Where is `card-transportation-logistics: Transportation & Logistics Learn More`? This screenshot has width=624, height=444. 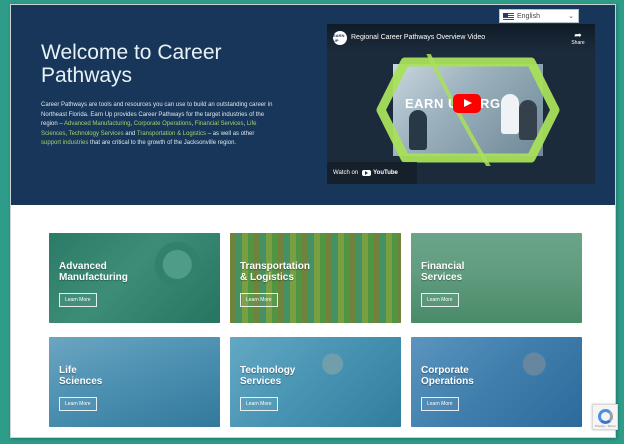
card-transportation-logistics: Transportation & Logistics Learn More is located at coordinates (315, 278).